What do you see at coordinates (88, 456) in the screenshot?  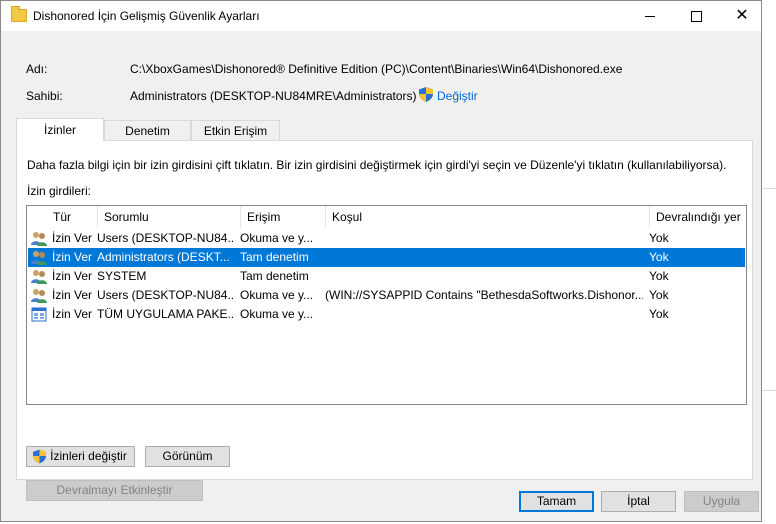 I see `change-permissions-label: İzinleri değiştir` at bounding box center [88, 456].